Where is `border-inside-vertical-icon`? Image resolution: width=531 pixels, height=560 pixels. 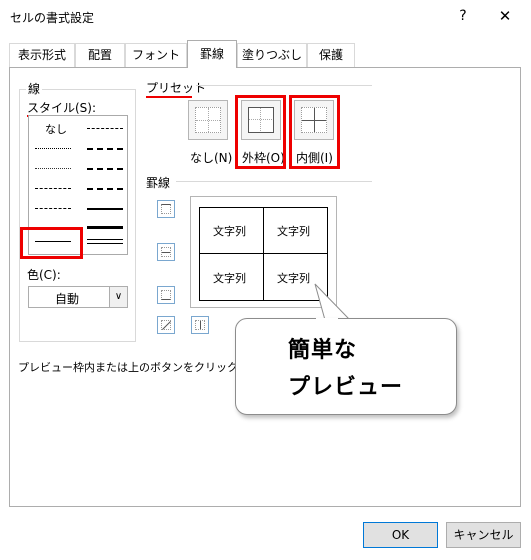
border-inside-vertical-icon is located at coordinates (200, 325).